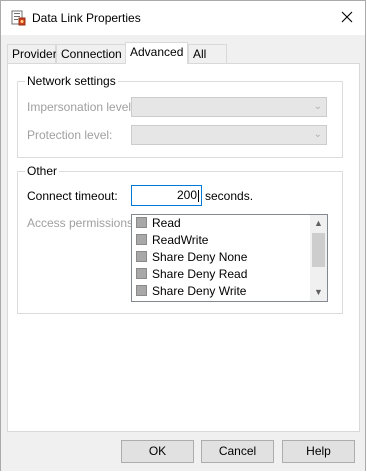 This screenshot has width=367, height=472. What do you see at coordinates (72, 196) in the screenshot?
I see `connect-timeout-label: Connect timeout:` at bounding box center [72, 196].